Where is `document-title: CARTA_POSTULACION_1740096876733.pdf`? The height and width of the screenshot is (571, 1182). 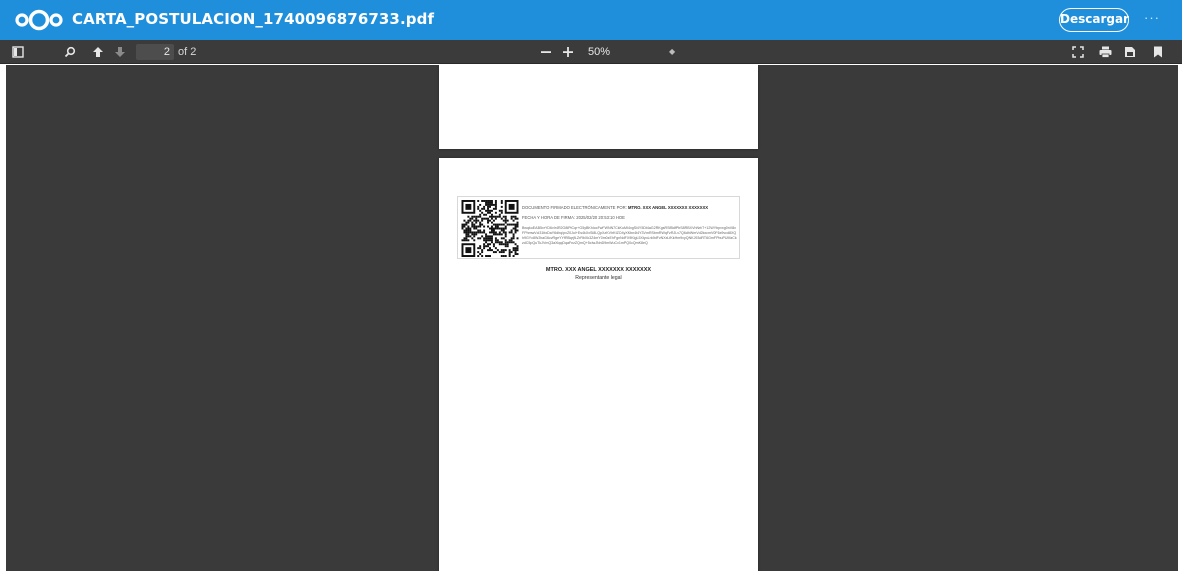
document-title: CARTA_POSTULACION_1740096876733.pdf is located at coordinates (253, 19).